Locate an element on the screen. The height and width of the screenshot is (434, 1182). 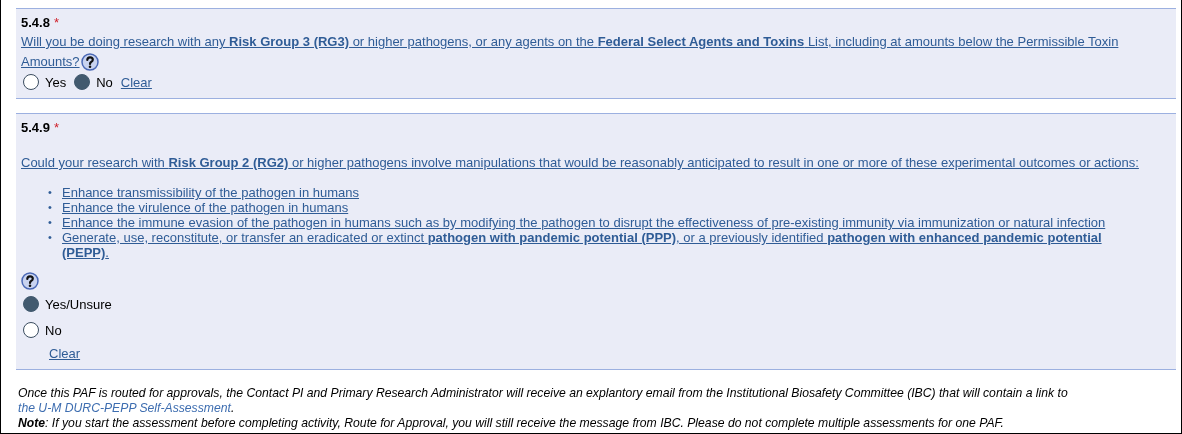
list-item-link: Enhance transmissibility of the pathogen in humans is located at coordinates (210, 192).